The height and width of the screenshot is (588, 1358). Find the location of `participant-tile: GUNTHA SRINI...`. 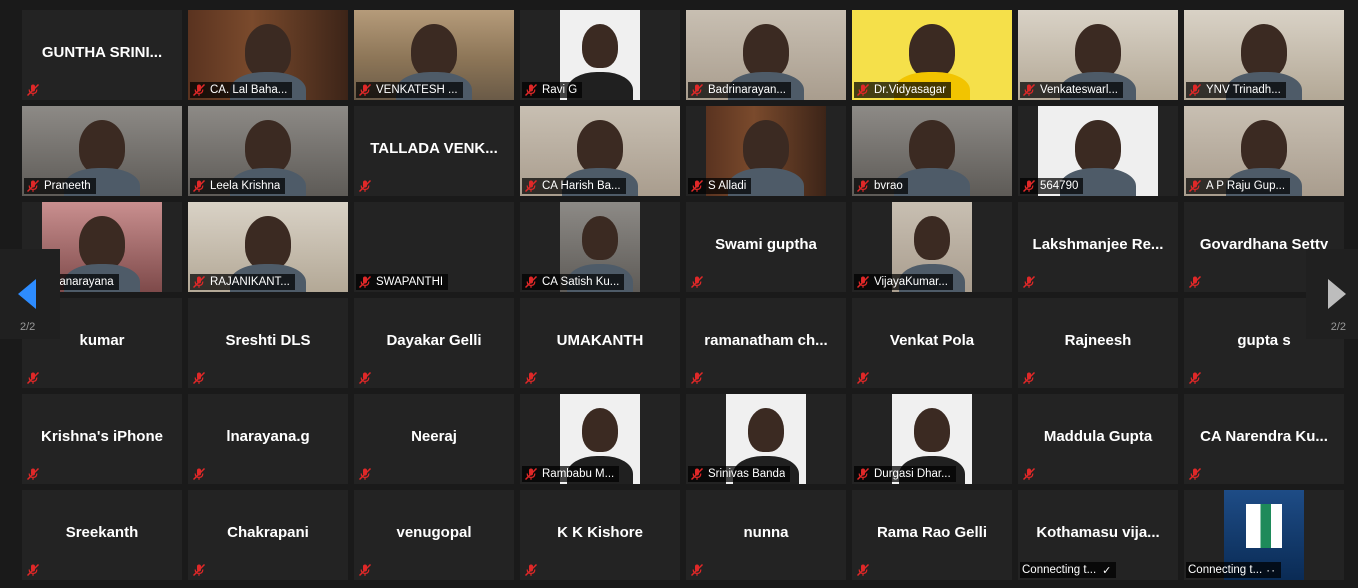

participant-tile: GUNTHA SRINI... is located at coordinates (102, 55).